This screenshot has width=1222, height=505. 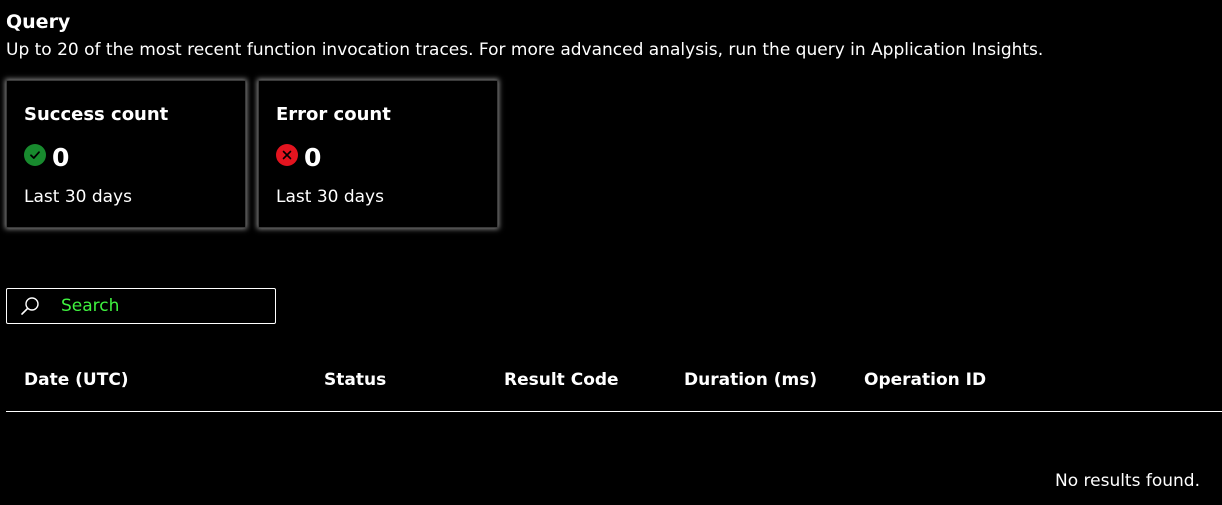 What do you see at coordinates (561, 380) in the screenshot?
I see `column-header-result-code: Result Code` at bounding box center [561, 380].